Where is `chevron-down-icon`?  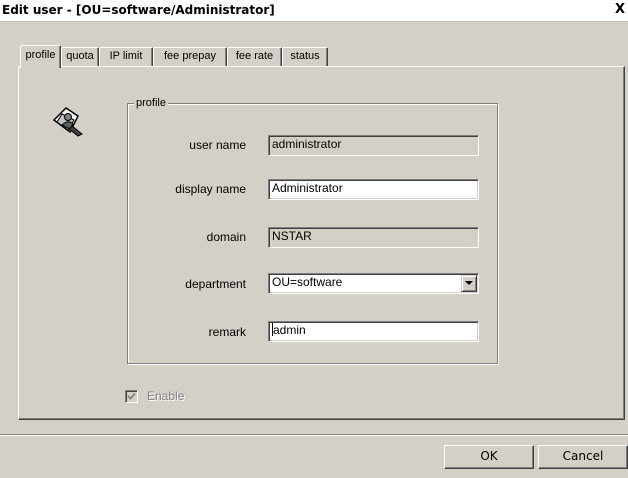
chevron-down-icon is located at coordinates (469, 283).